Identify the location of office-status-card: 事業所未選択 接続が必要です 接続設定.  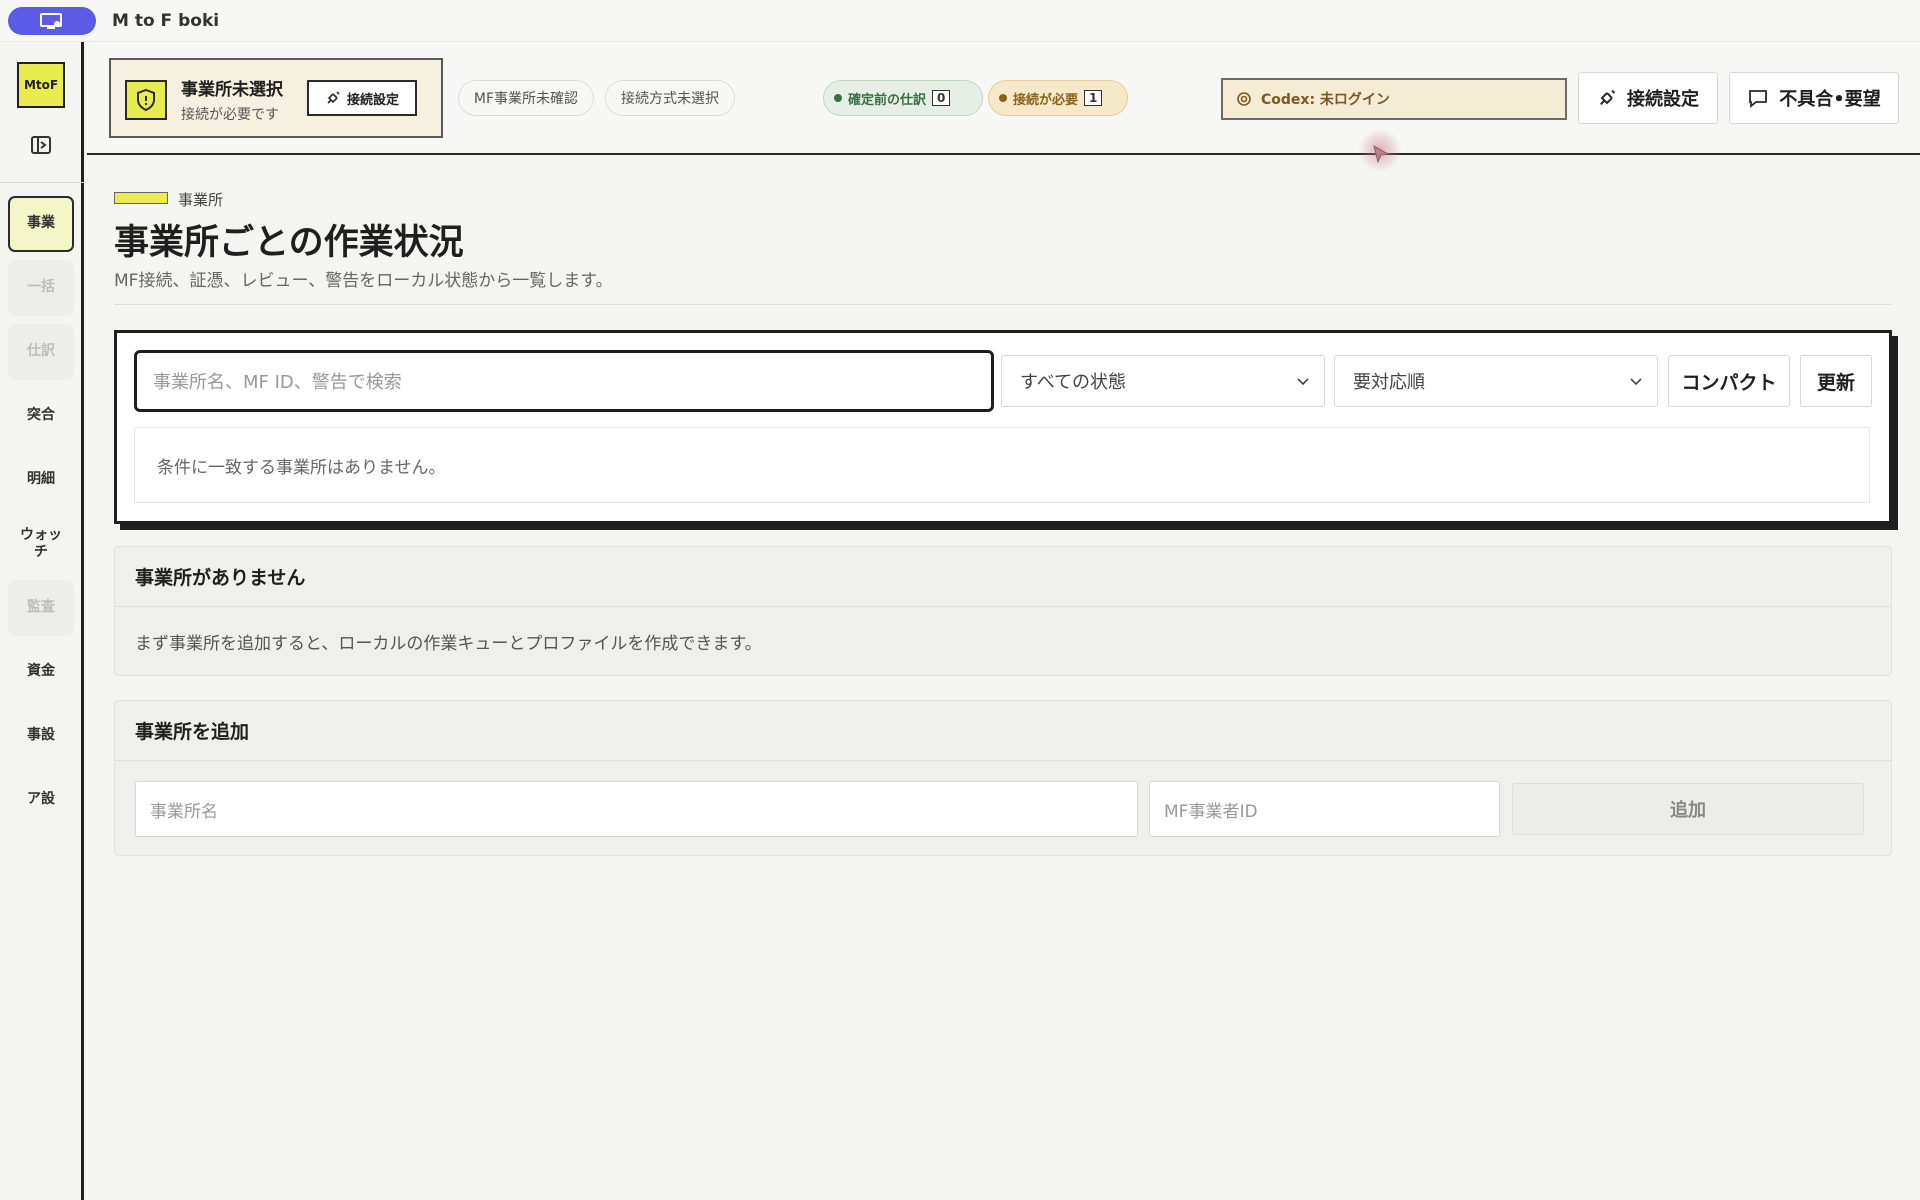
(276, 98).